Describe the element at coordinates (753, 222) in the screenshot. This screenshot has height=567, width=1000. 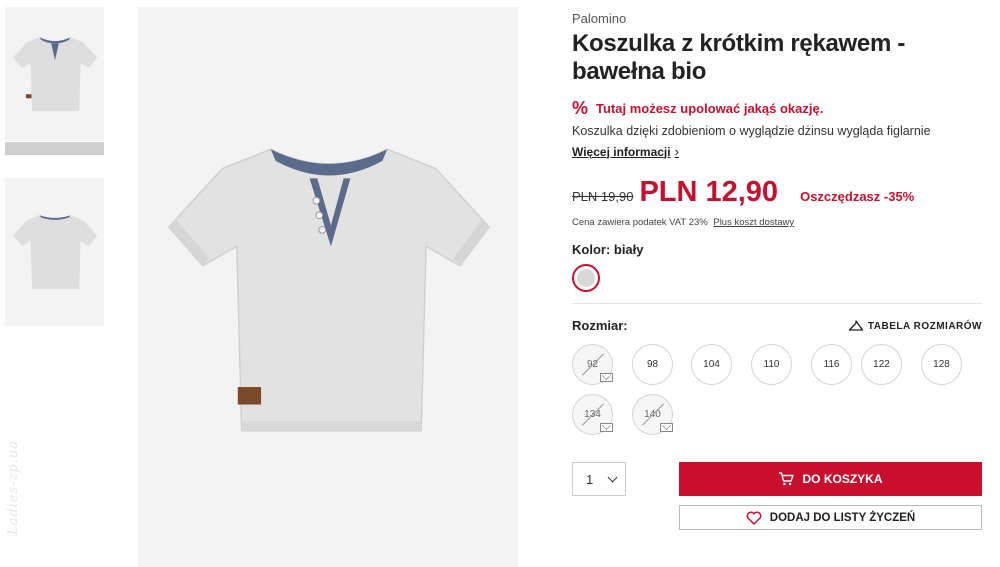
I see `shipping-cost-link: Plus koszt dostawy` at that location.